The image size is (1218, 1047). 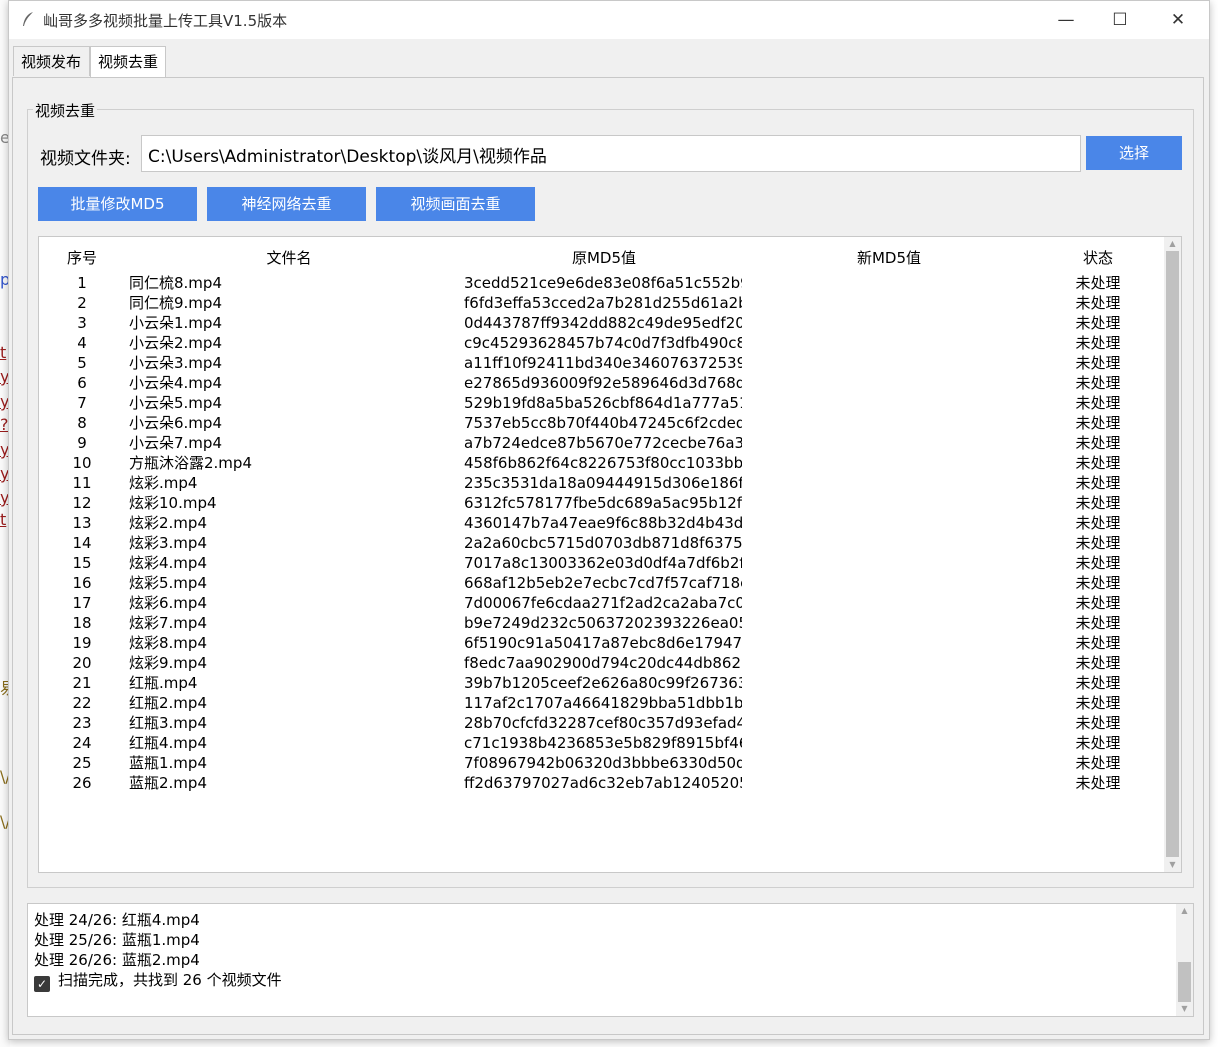 What do you see at coordinates (82, 343) in the screenshot?
I see `row-index: 4` at bounding box center [82, 343].